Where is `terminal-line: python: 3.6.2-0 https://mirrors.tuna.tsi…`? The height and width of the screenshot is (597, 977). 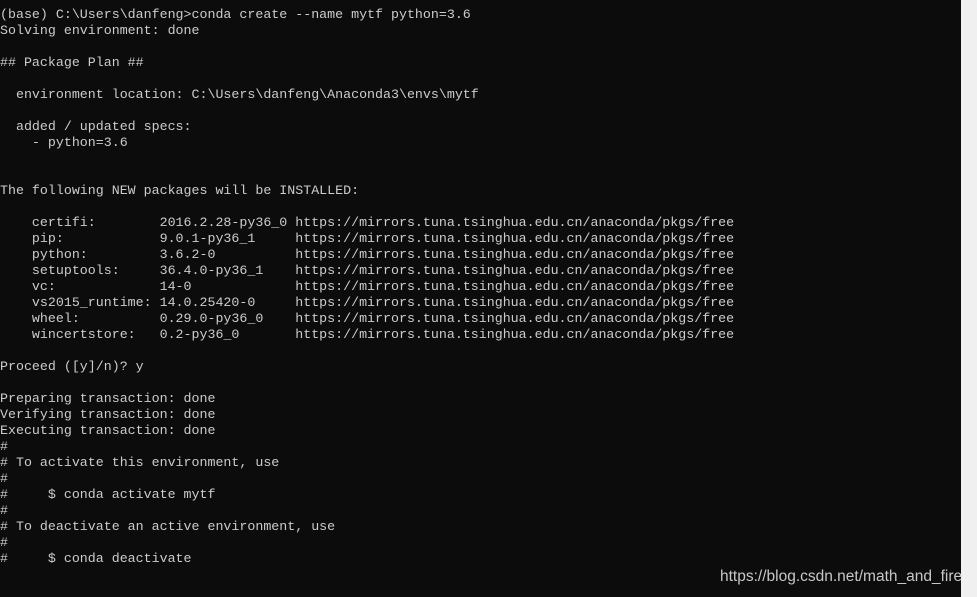
terminal-line: python: 3.6.2-0 https://mirrors.tuna.tsi… is located at coordinates (367, 254).